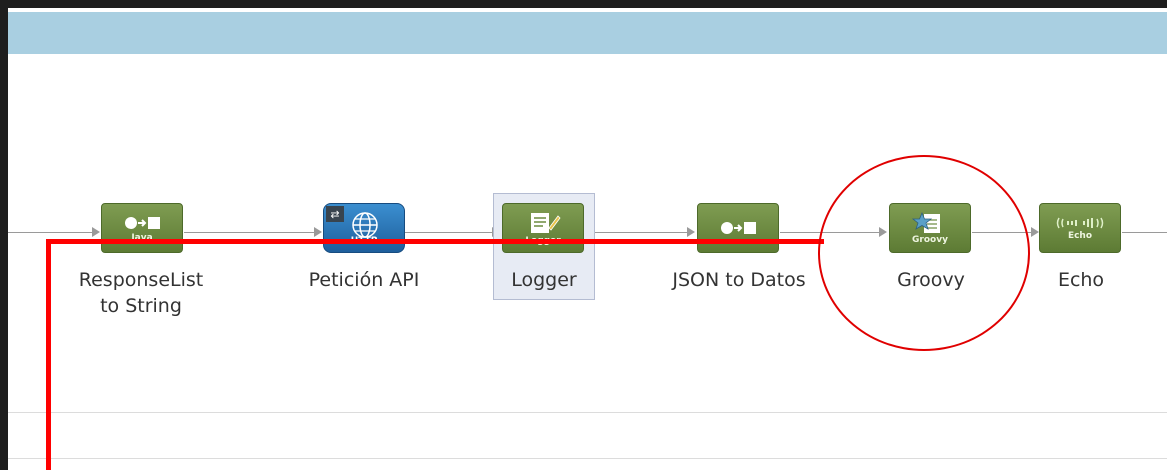  I want to click on canvas-header-bar, so click(587, 33).